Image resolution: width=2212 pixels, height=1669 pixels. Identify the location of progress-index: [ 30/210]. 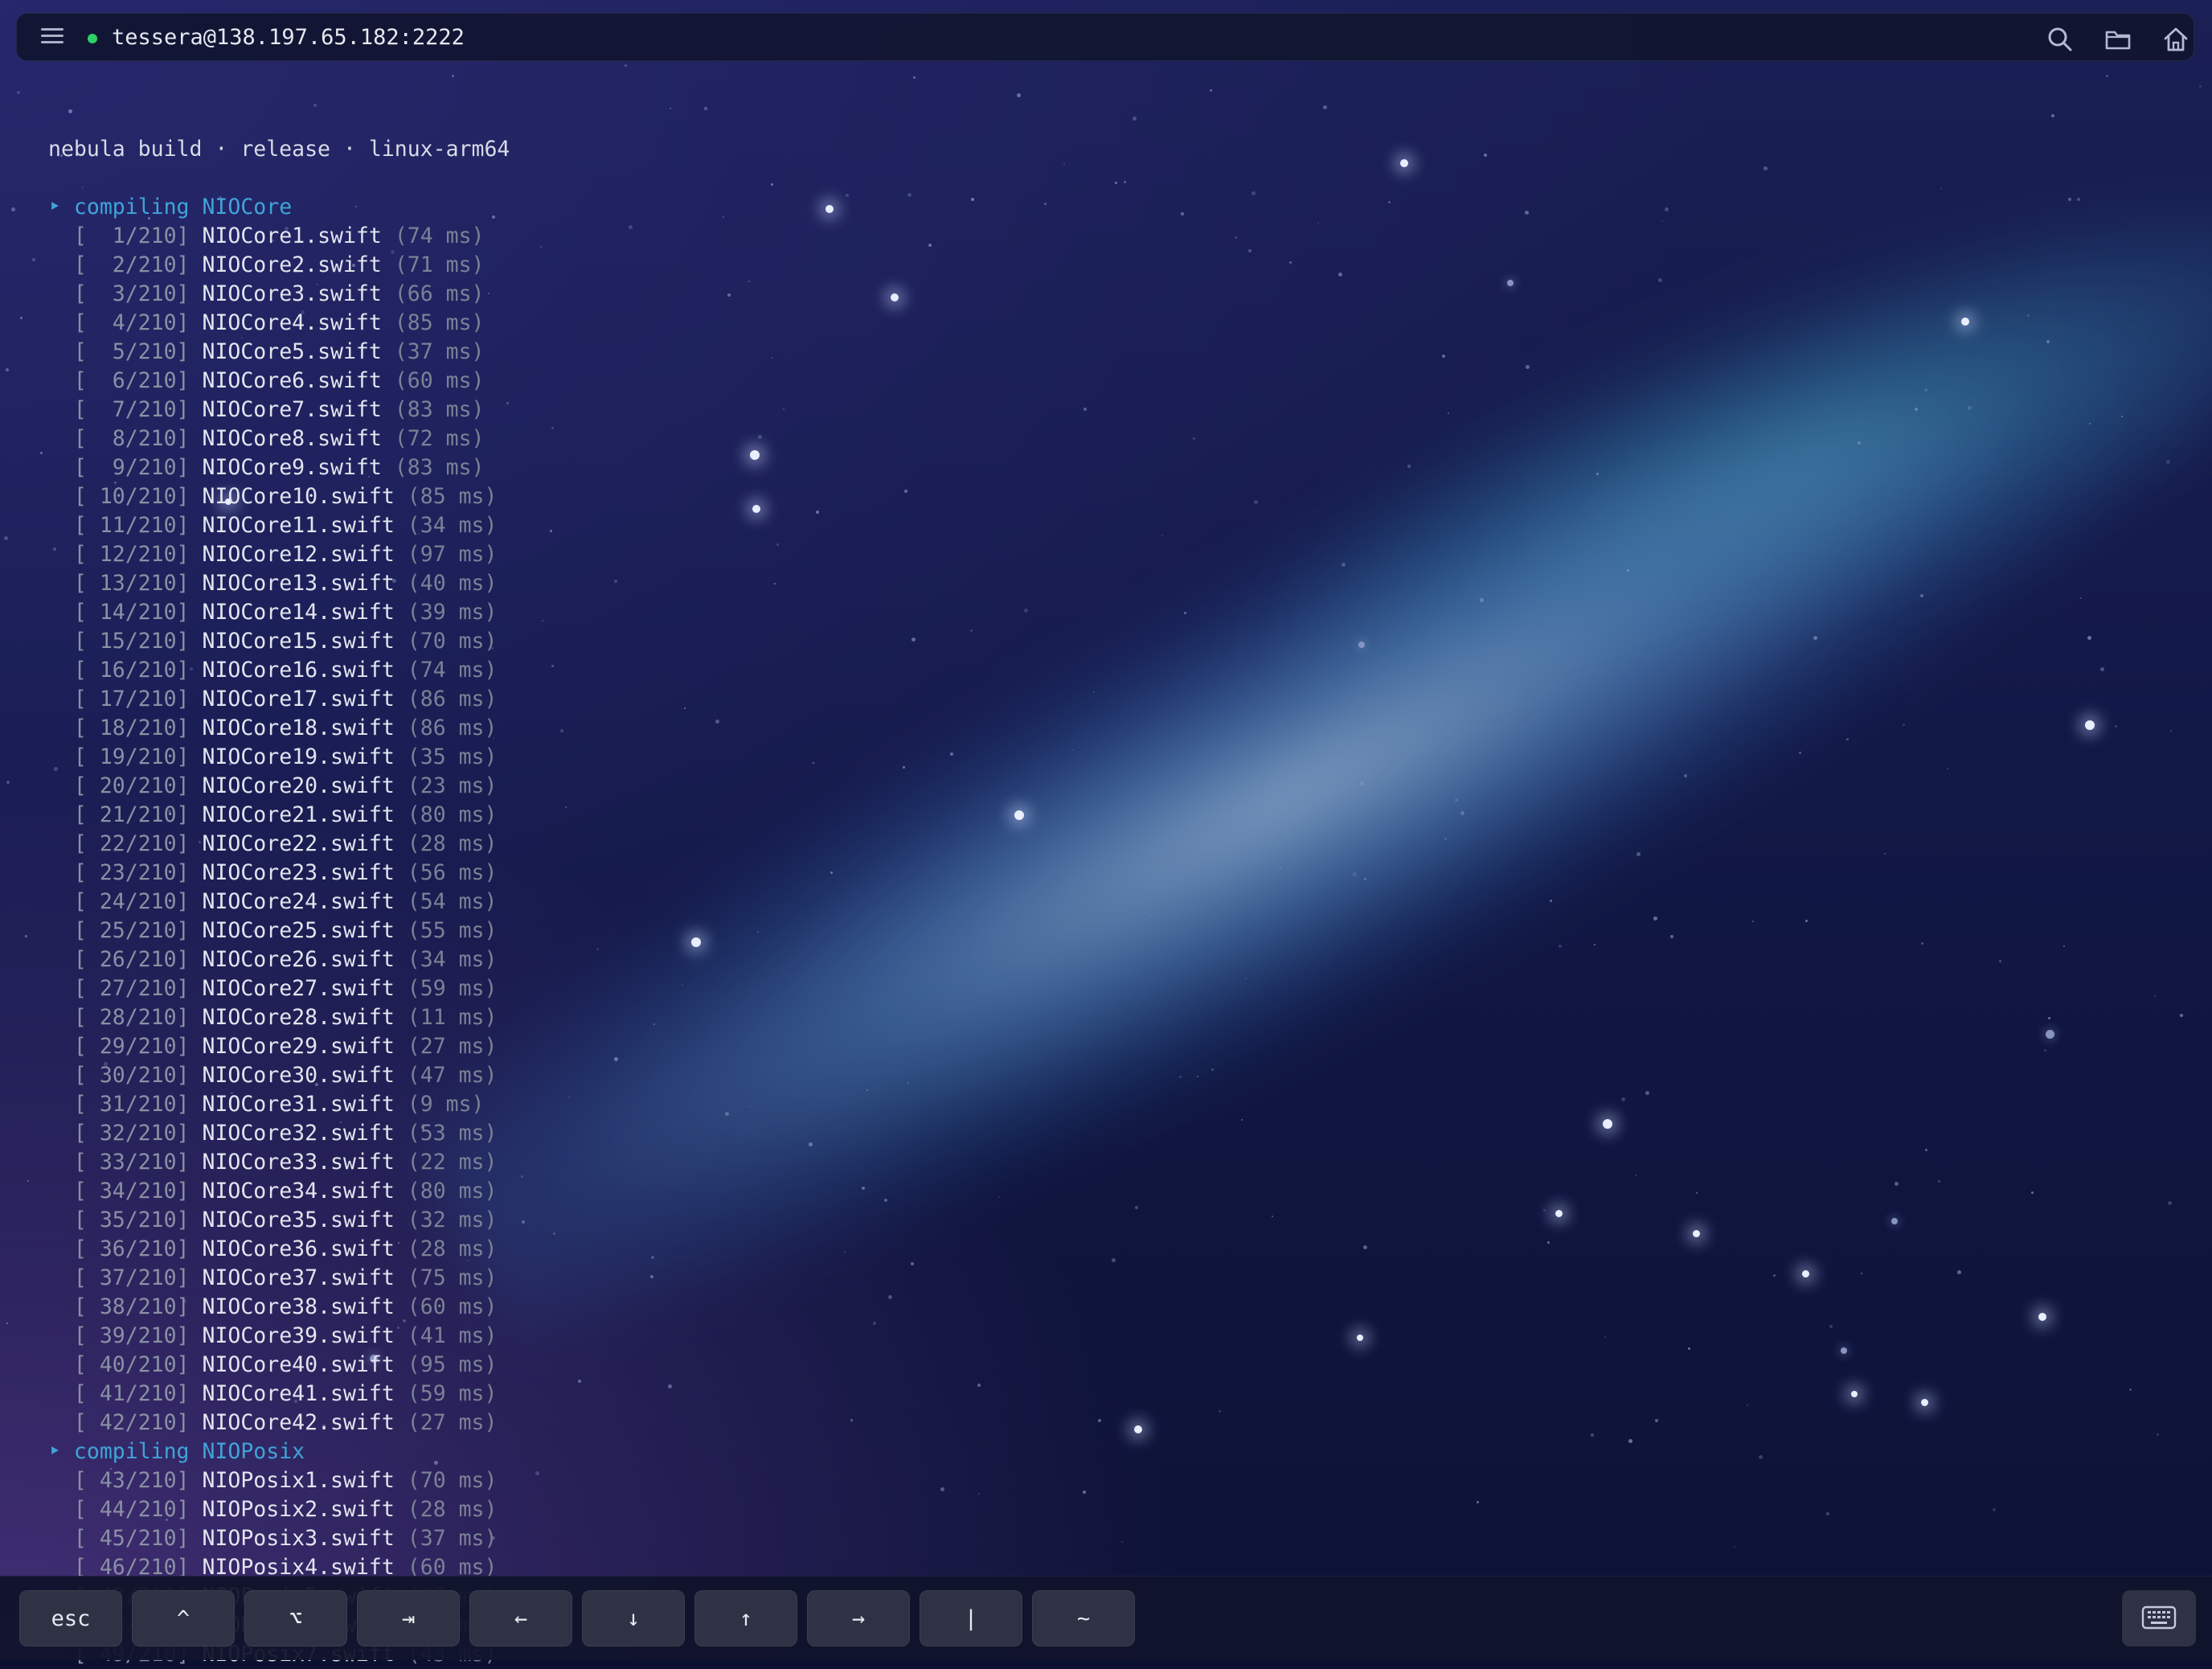
(131, 1076).